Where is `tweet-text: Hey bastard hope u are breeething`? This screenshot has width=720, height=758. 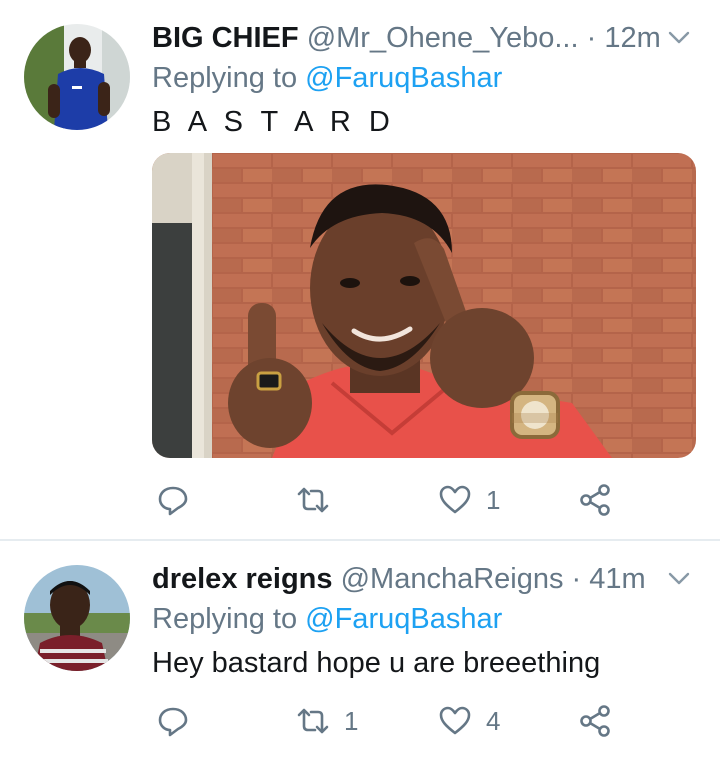 tweet-text: Hey bastard hope u are breeething is located at coordinates (376, 663).